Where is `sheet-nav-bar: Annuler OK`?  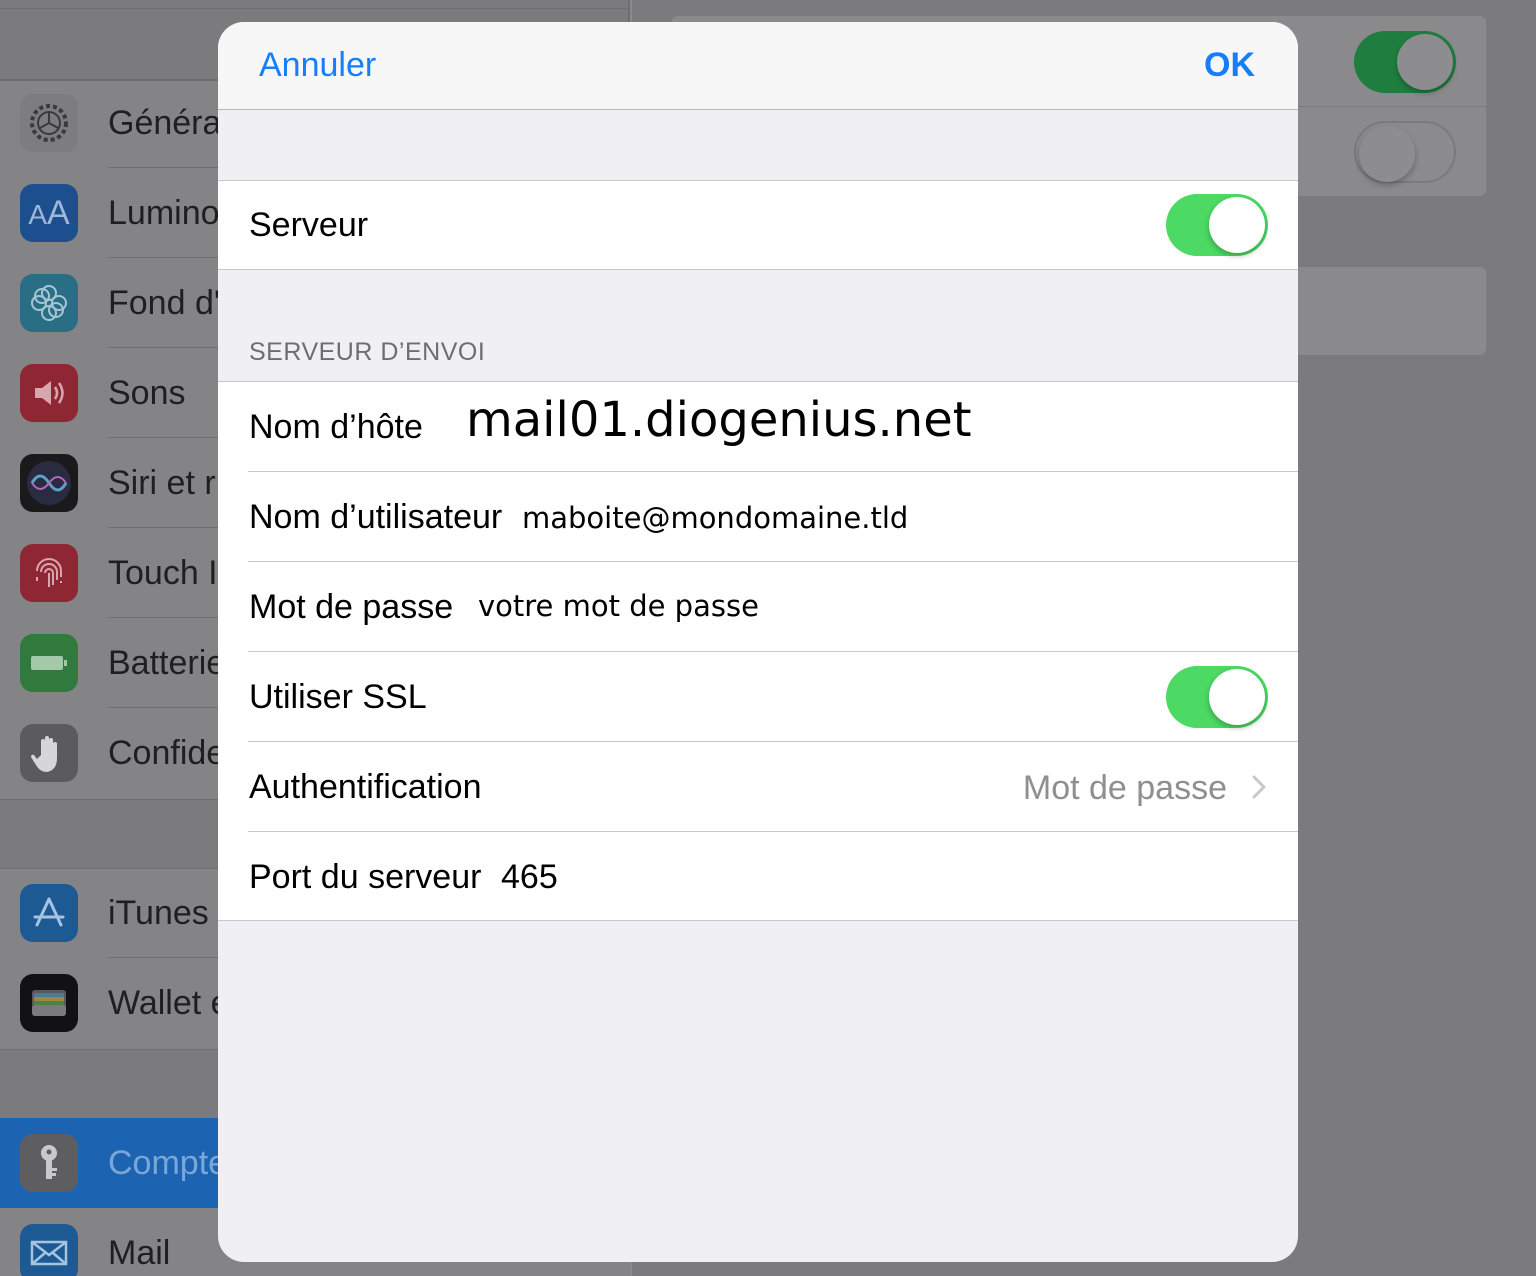
sheet-nav-bar: Annuler OK is located at coordinates (758, 66).